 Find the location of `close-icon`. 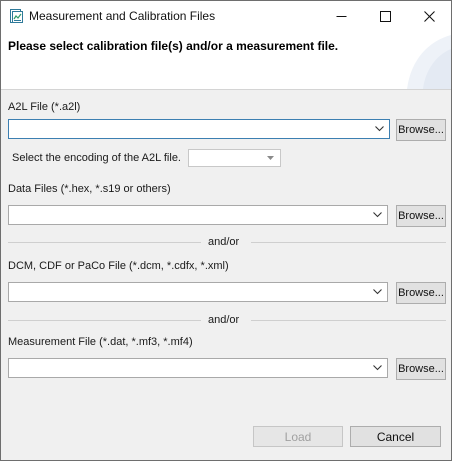

close-icon is located at coordinates (429, 16).